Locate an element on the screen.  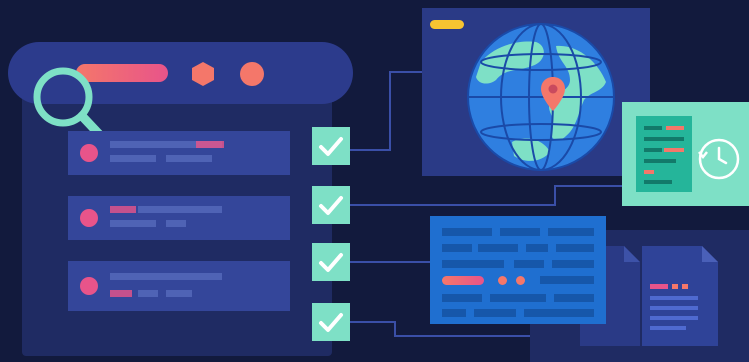
hexagon-icon is located at coordinates (203, 74).